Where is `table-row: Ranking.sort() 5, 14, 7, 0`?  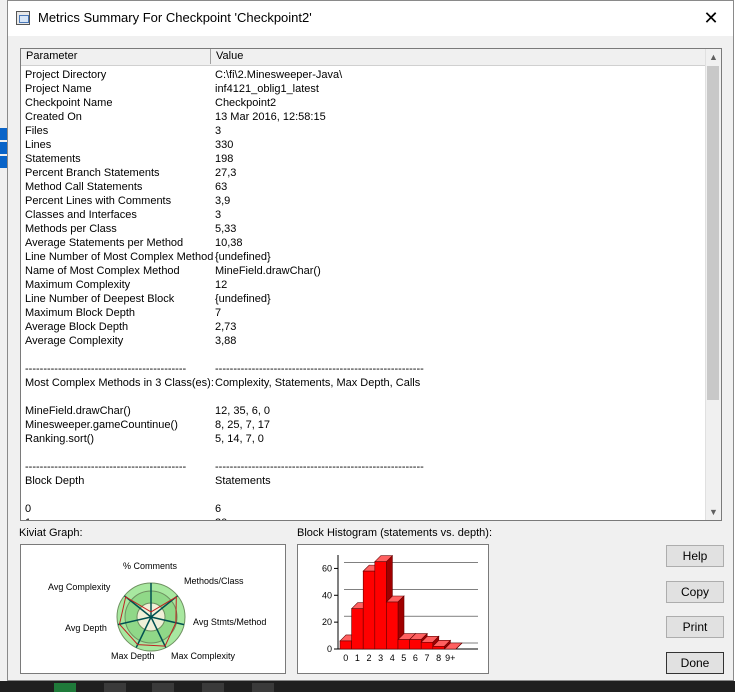
table-row: Ranking.sort() 5, 14, 7, 0 is located at coordinates (364, 439).